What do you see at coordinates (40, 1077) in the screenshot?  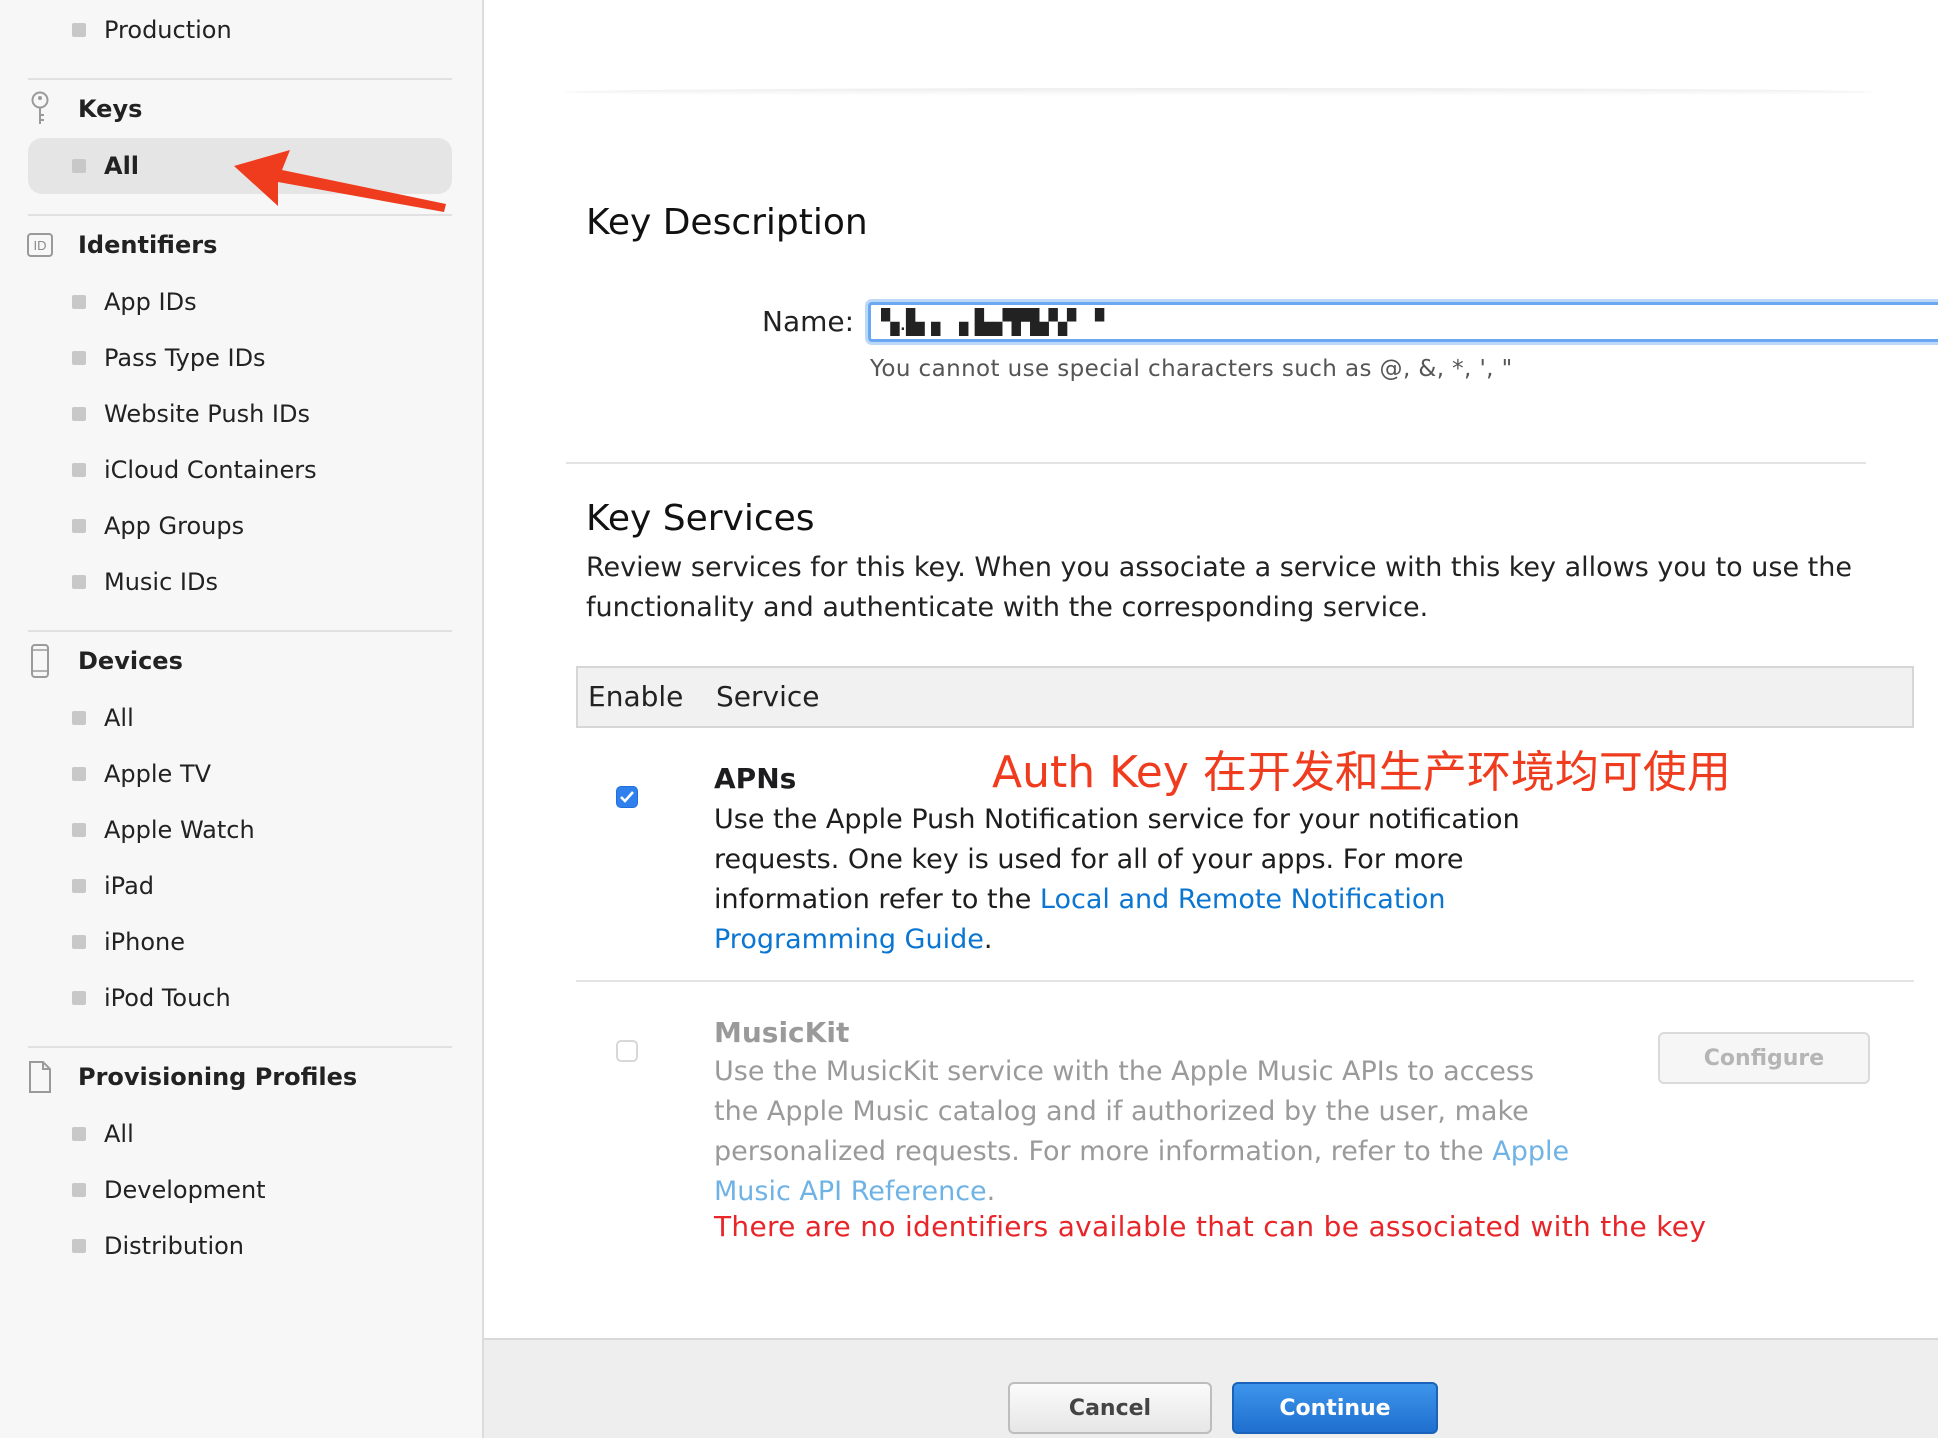 I see `document-icon` at bounding box center [40, 1077].